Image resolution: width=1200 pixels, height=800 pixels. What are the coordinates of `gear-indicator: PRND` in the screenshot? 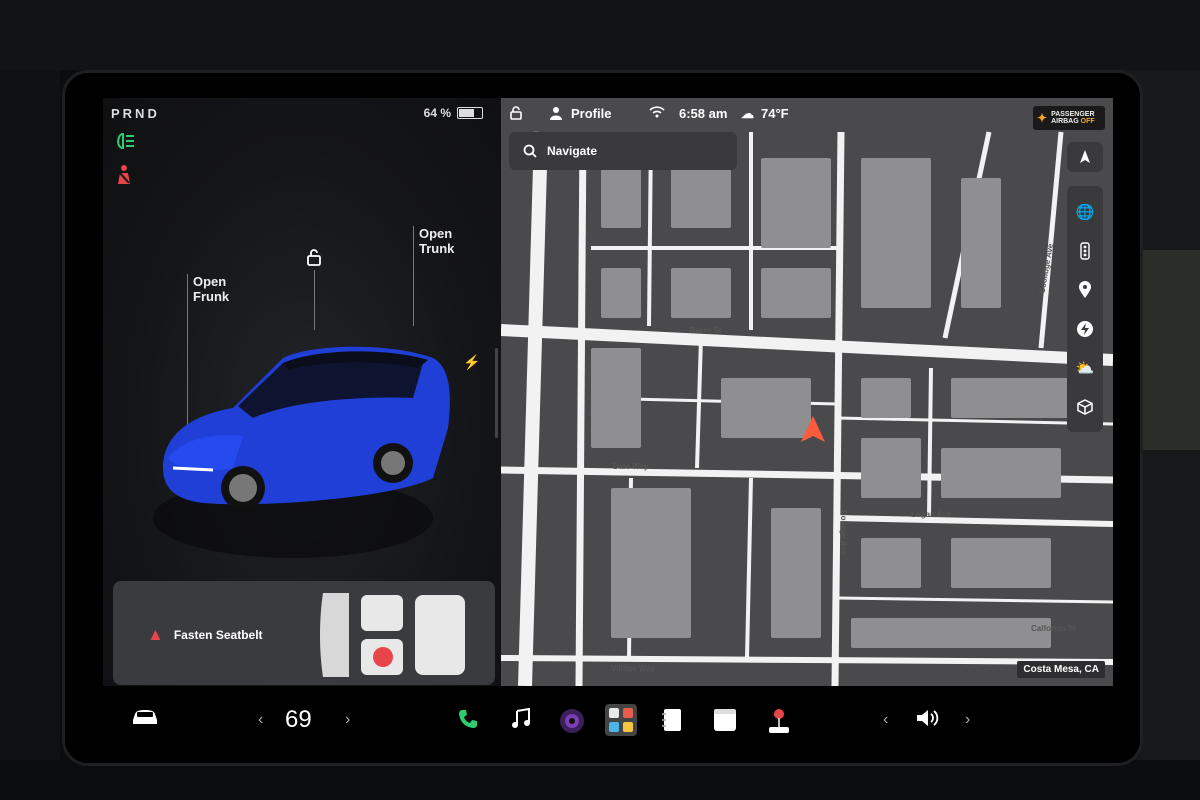 It's located at (135, 113).